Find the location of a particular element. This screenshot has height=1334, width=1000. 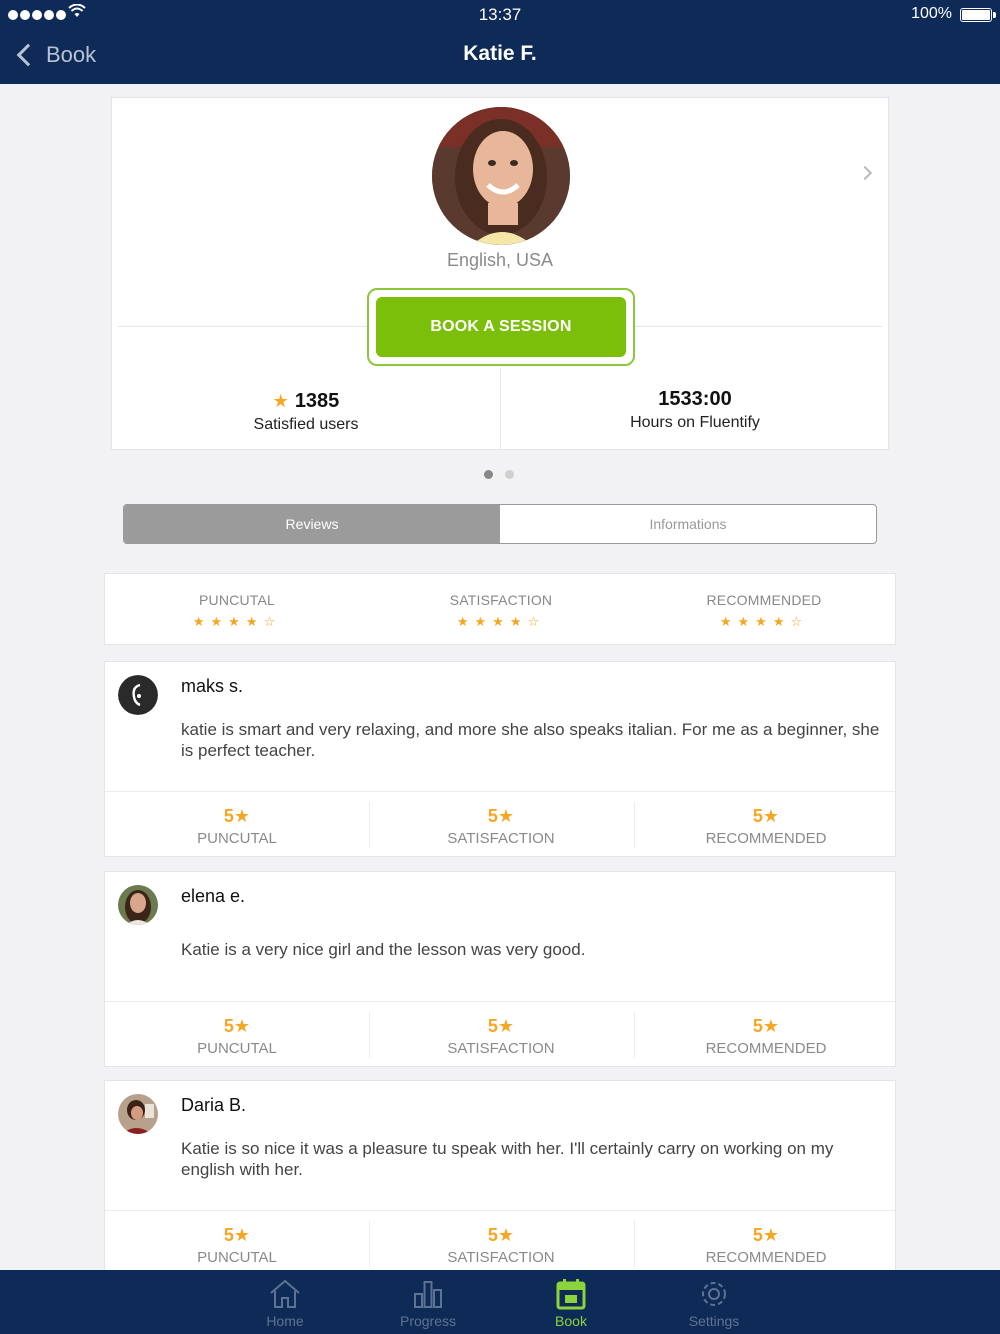

satisfied-users-count: ★ 1385 is located at coordinates (306, 401).